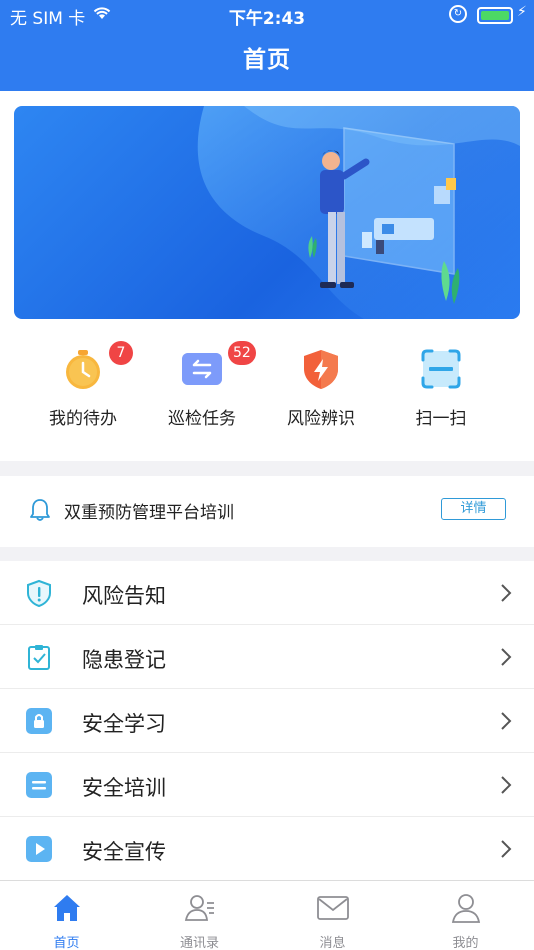 This screenshot has height=950, width=534. Describe the element at coordinates (522, 12) in the screenshot. I see `charging-bolt-icon: ⚡` at that location.